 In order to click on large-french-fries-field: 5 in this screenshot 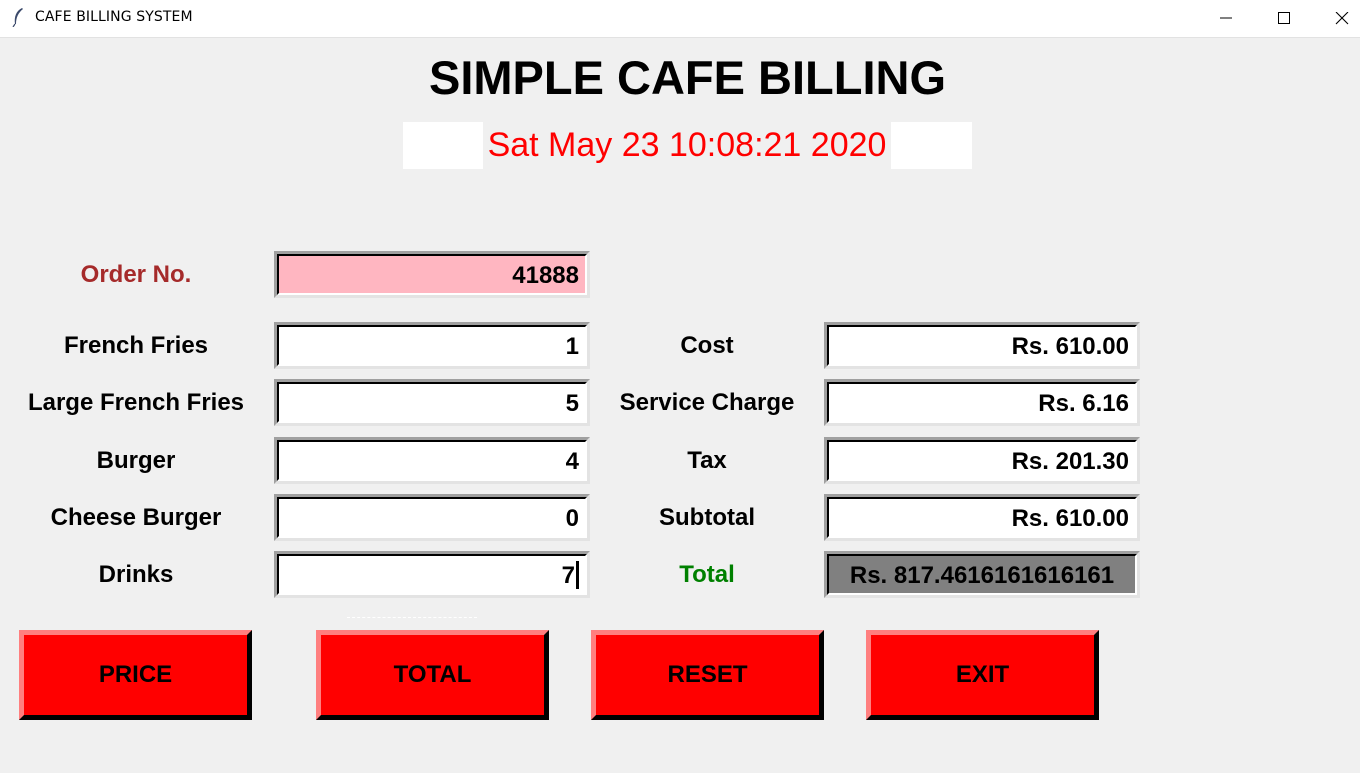, I will do `click(432, 402)`.